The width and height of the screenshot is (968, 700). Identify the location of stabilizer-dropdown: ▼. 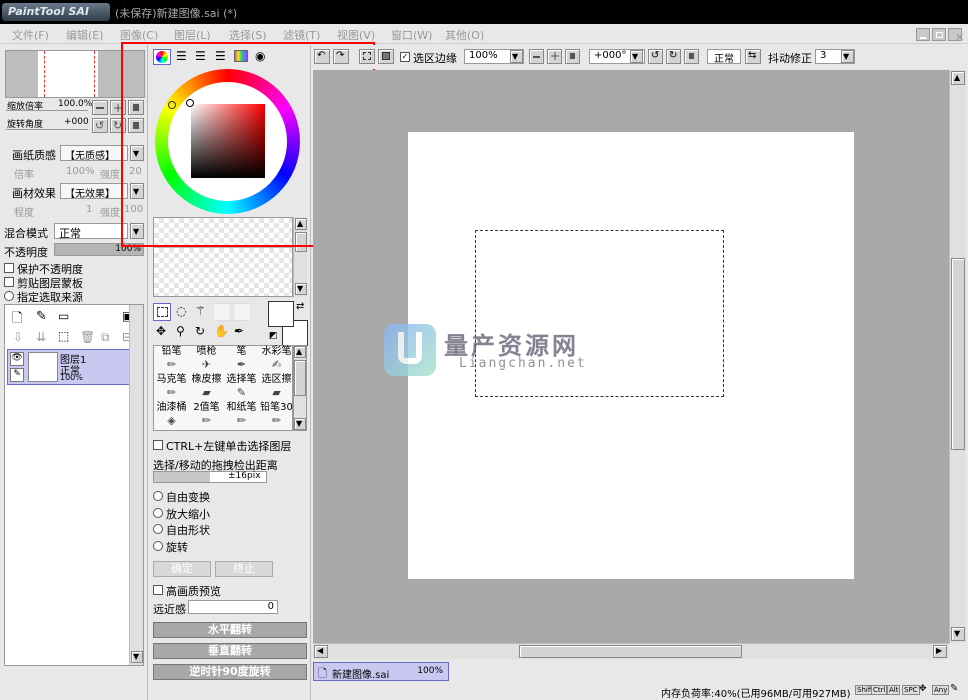
(847, 56).